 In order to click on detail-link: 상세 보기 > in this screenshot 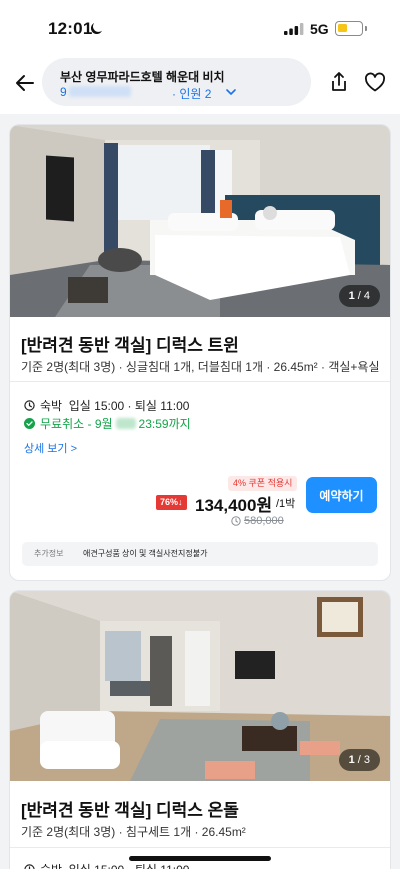, I will do `click(50, 448)`.